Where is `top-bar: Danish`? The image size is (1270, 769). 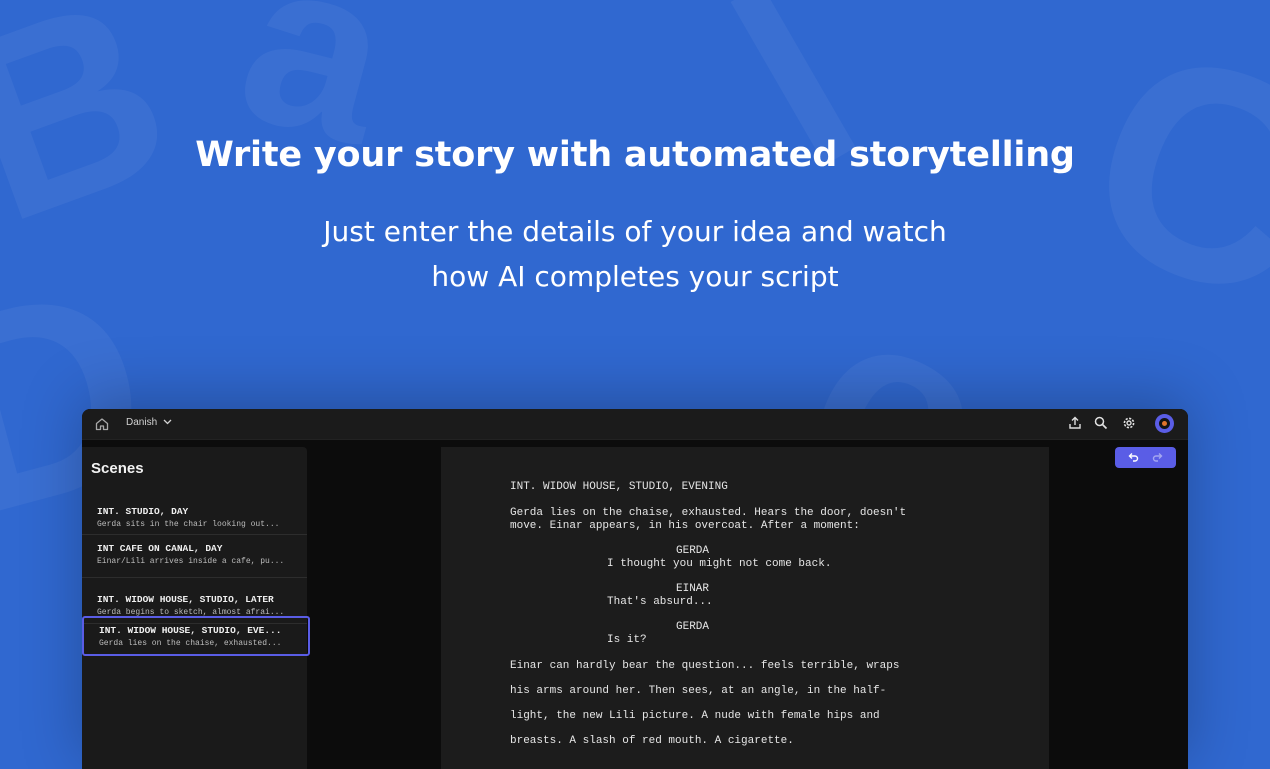 top-bar: Danish is located at coordinates (635, 424).